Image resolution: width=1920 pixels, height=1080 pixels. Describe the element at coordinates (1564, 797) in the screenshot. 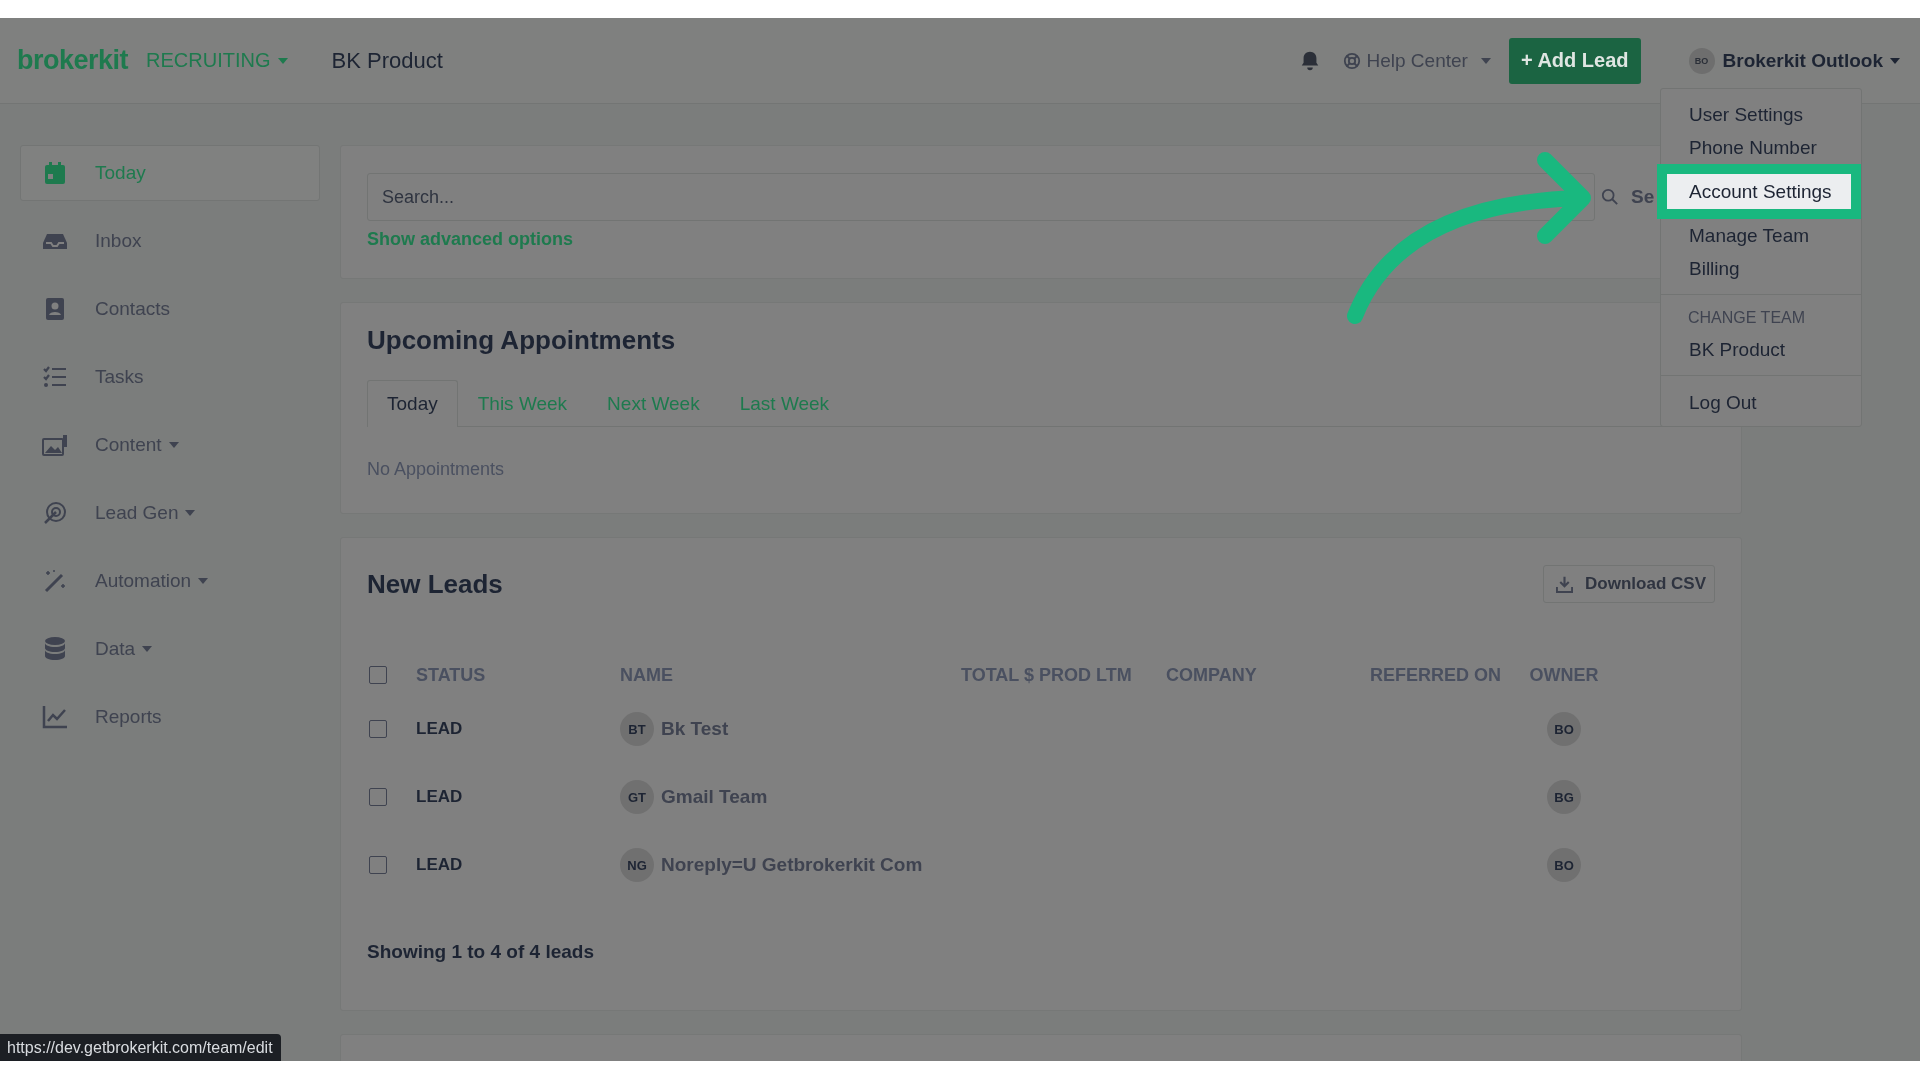

I see `owner-avatar: BG` at that location.